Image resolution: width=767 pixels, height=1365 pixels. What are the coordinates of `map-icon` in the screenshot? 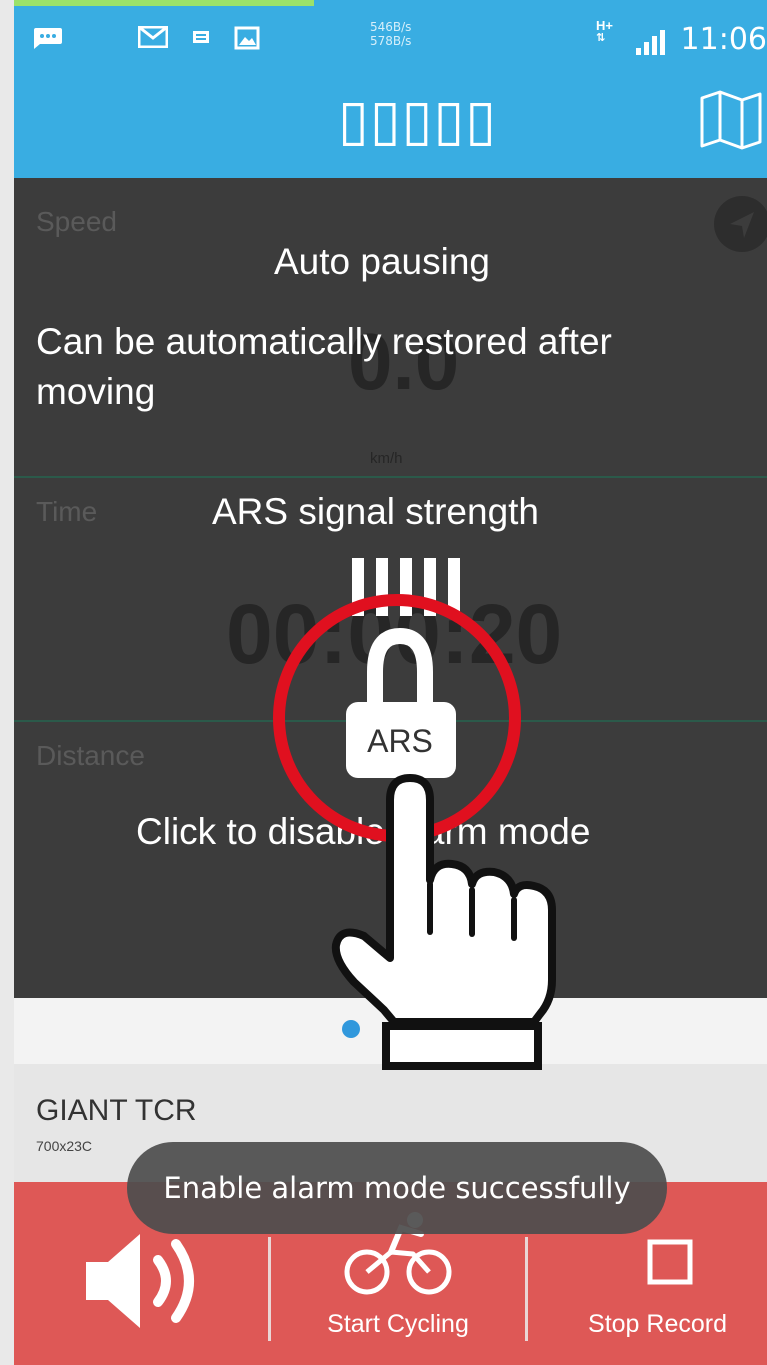 It's located at (732, 121).